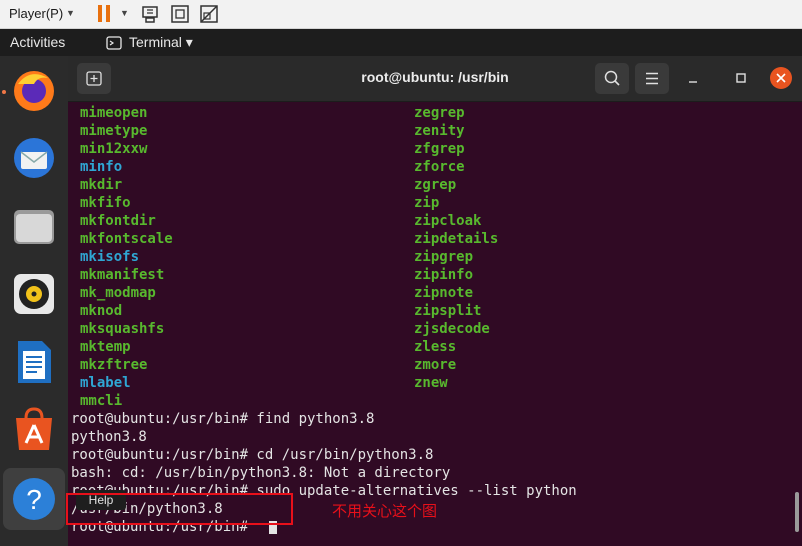  I want to click on player-menu: Player(P), so click(36, 13).